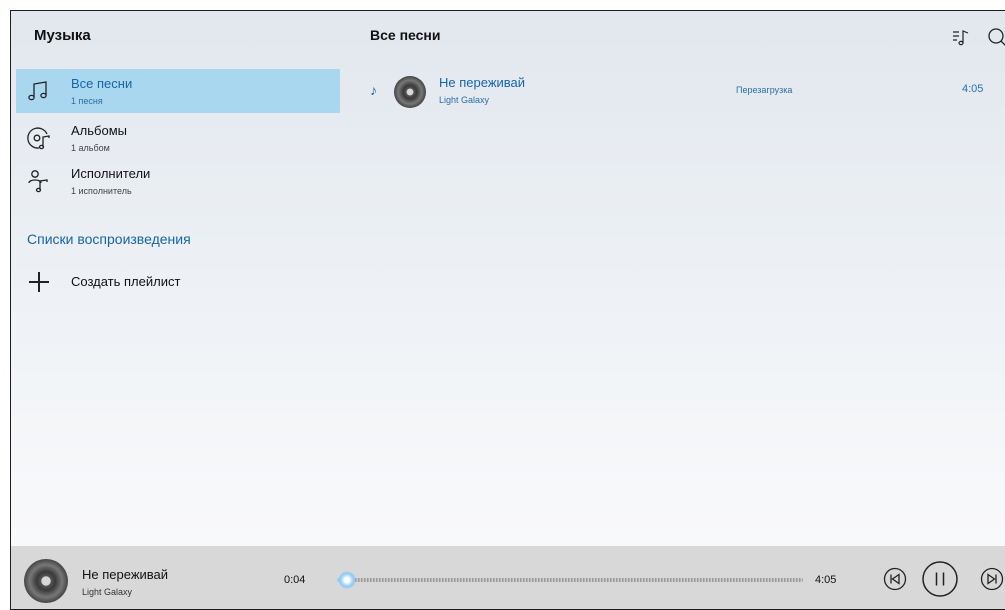 Image resolution: width=1005 pixels, height=610 pixels. Describe the element at coordinates (826, 580) in the screenshot. I see `total-time: 4:05` at that location.